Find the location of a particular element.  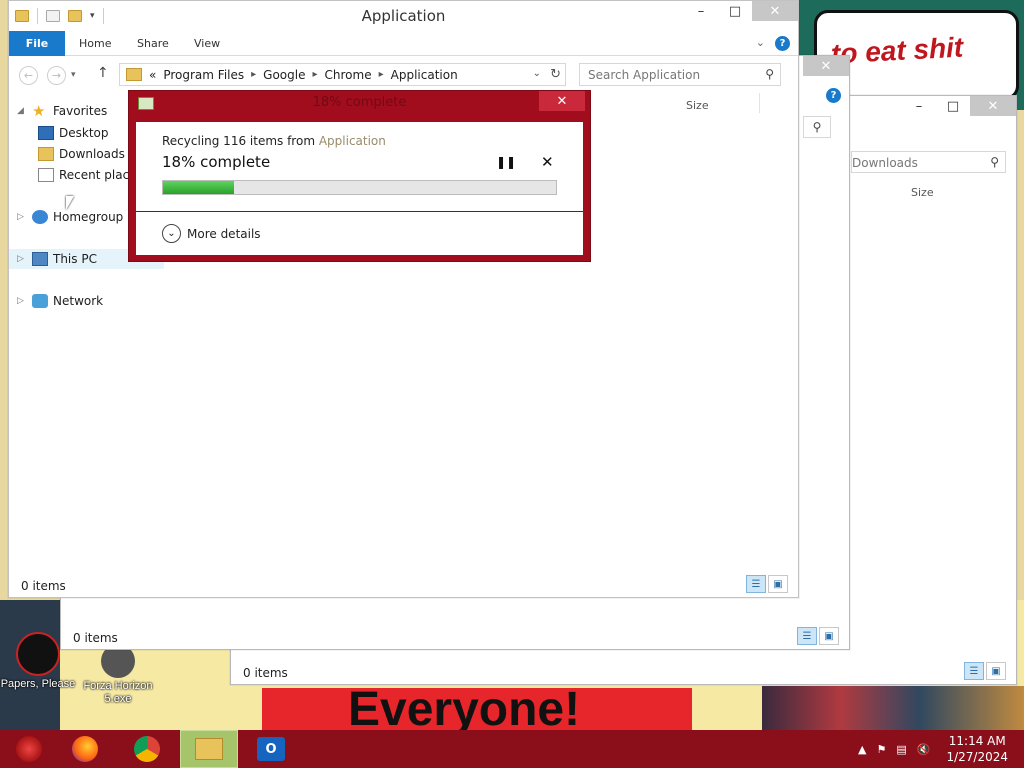

network-icon is located at coordinates (40, 301).